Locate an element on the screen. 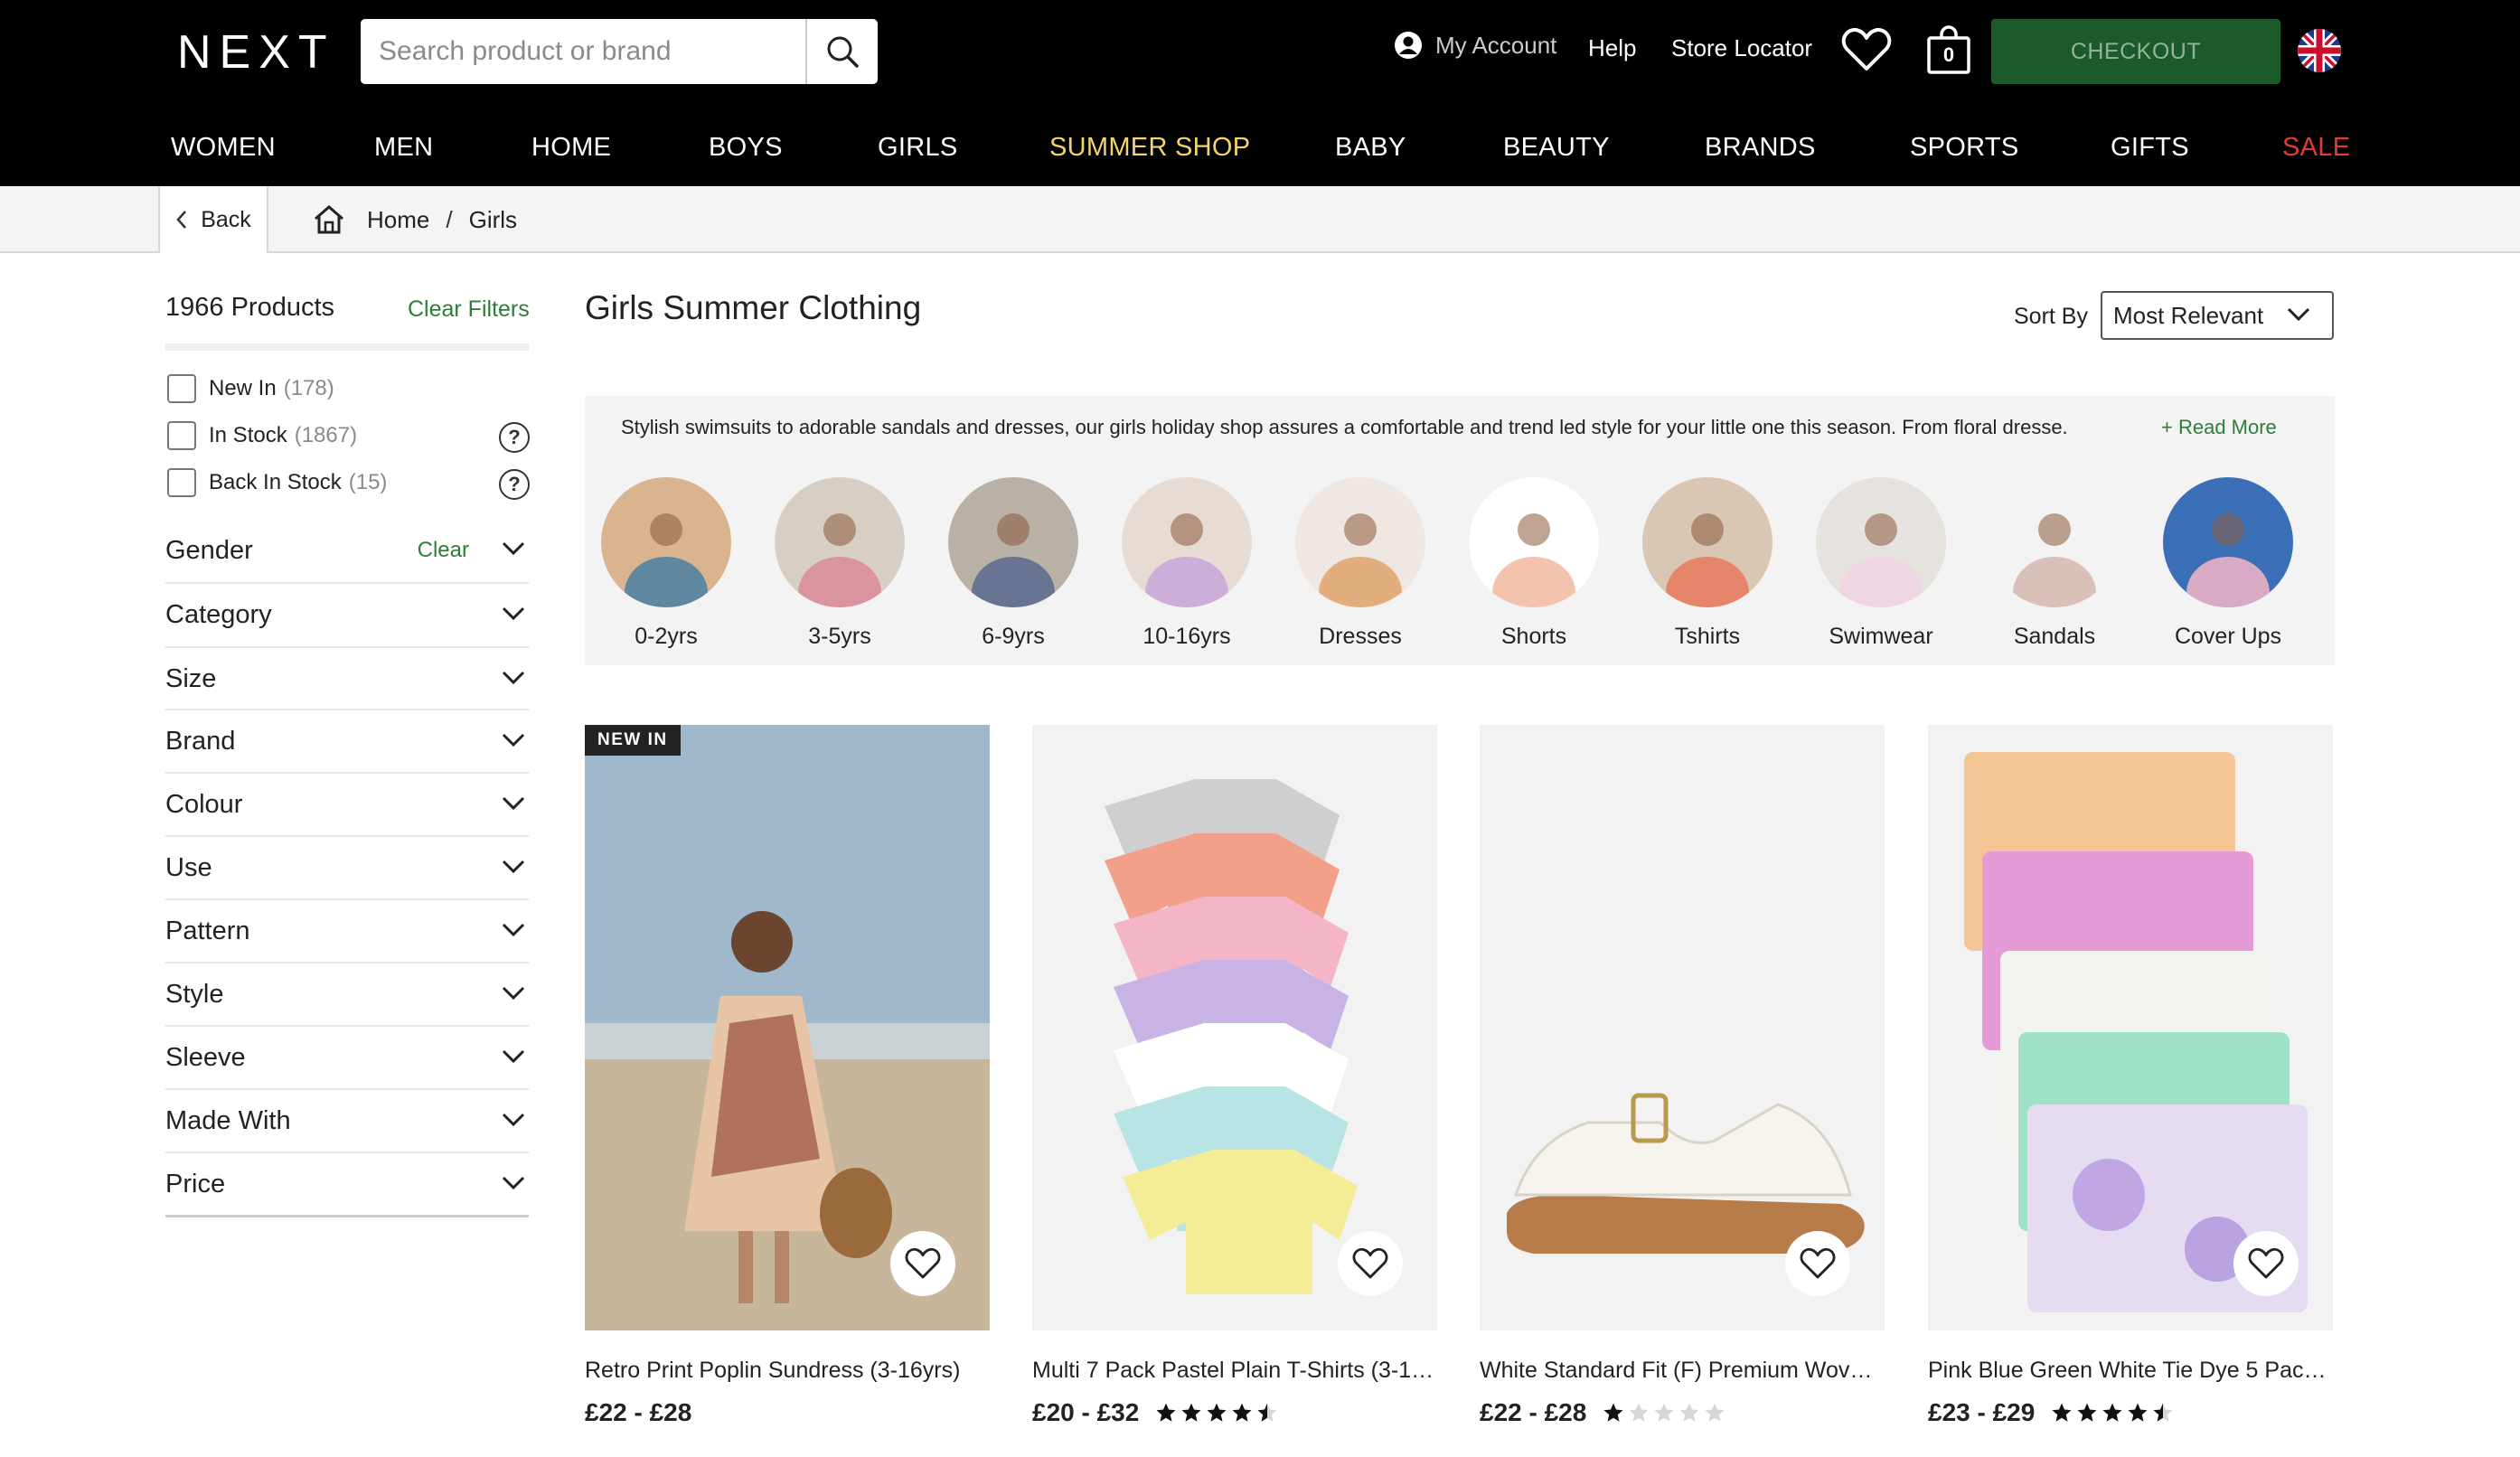  nav-home: HOME is located at coordinates (571, 147).